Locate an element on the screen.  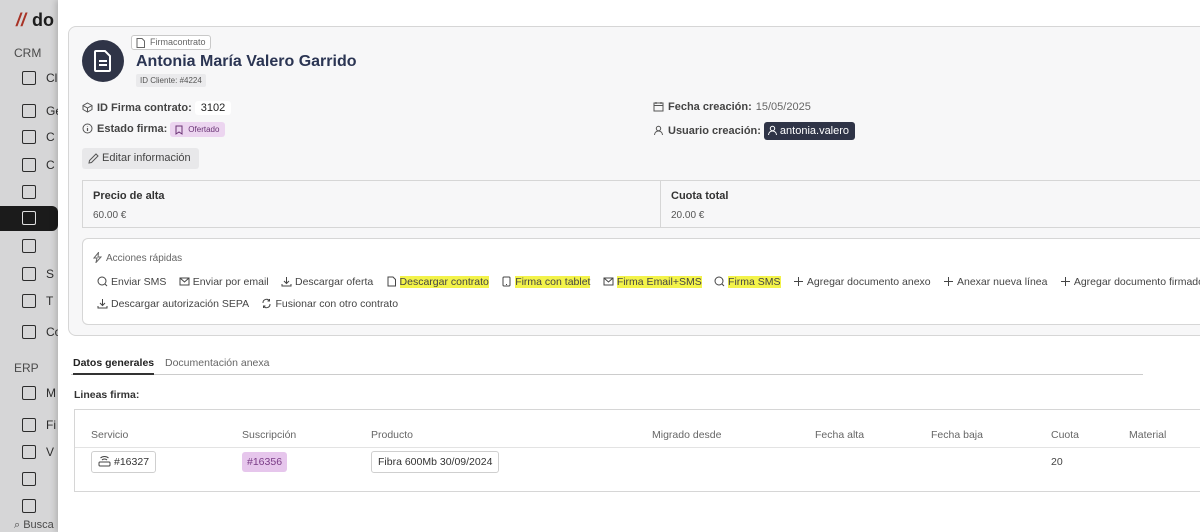
add-new-line-button: Anexar nueva línea is located at coordinates (995, 282).